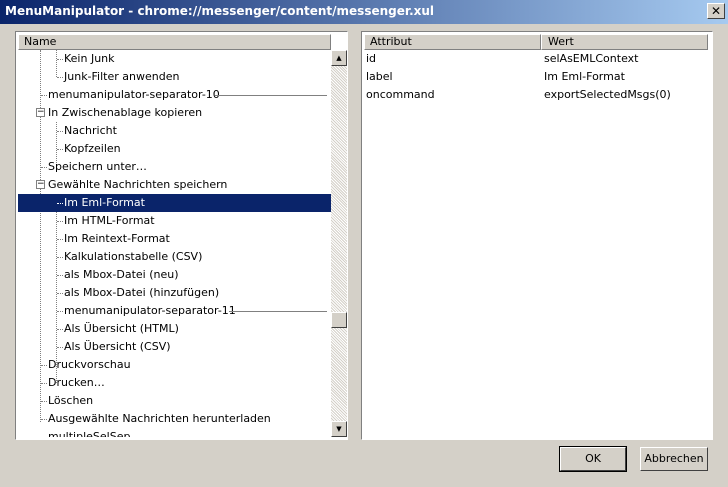  Describe the element at coordinates (174, 293) in the screenshot. I see `tree-item: als Mbox-Datei (hinzufügen)` at that location.